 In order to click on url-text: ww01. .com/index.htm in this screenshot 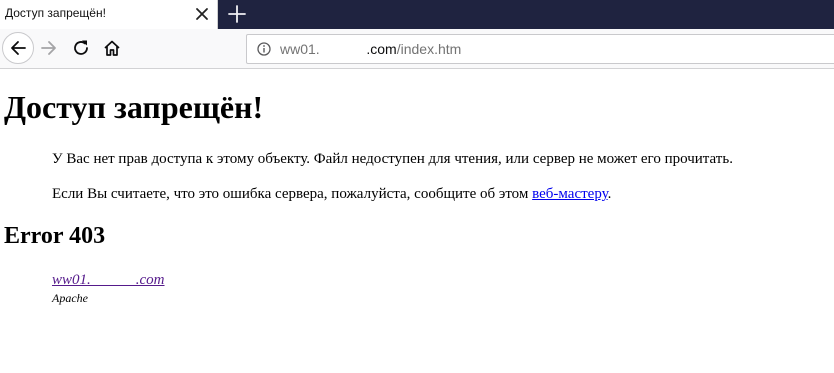, I will do `click(370, 49)`.